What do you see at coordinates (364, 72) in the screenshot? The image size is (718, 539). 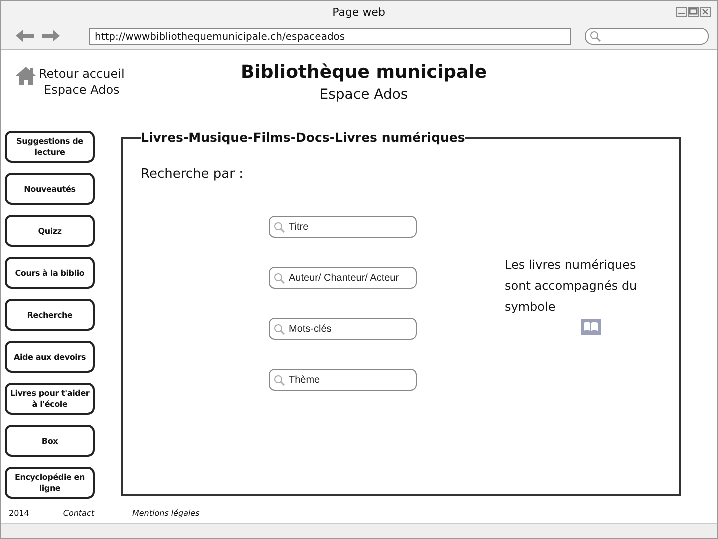 I see `site-title: Bibliothèque municipale` at bounding box center [364, 72].